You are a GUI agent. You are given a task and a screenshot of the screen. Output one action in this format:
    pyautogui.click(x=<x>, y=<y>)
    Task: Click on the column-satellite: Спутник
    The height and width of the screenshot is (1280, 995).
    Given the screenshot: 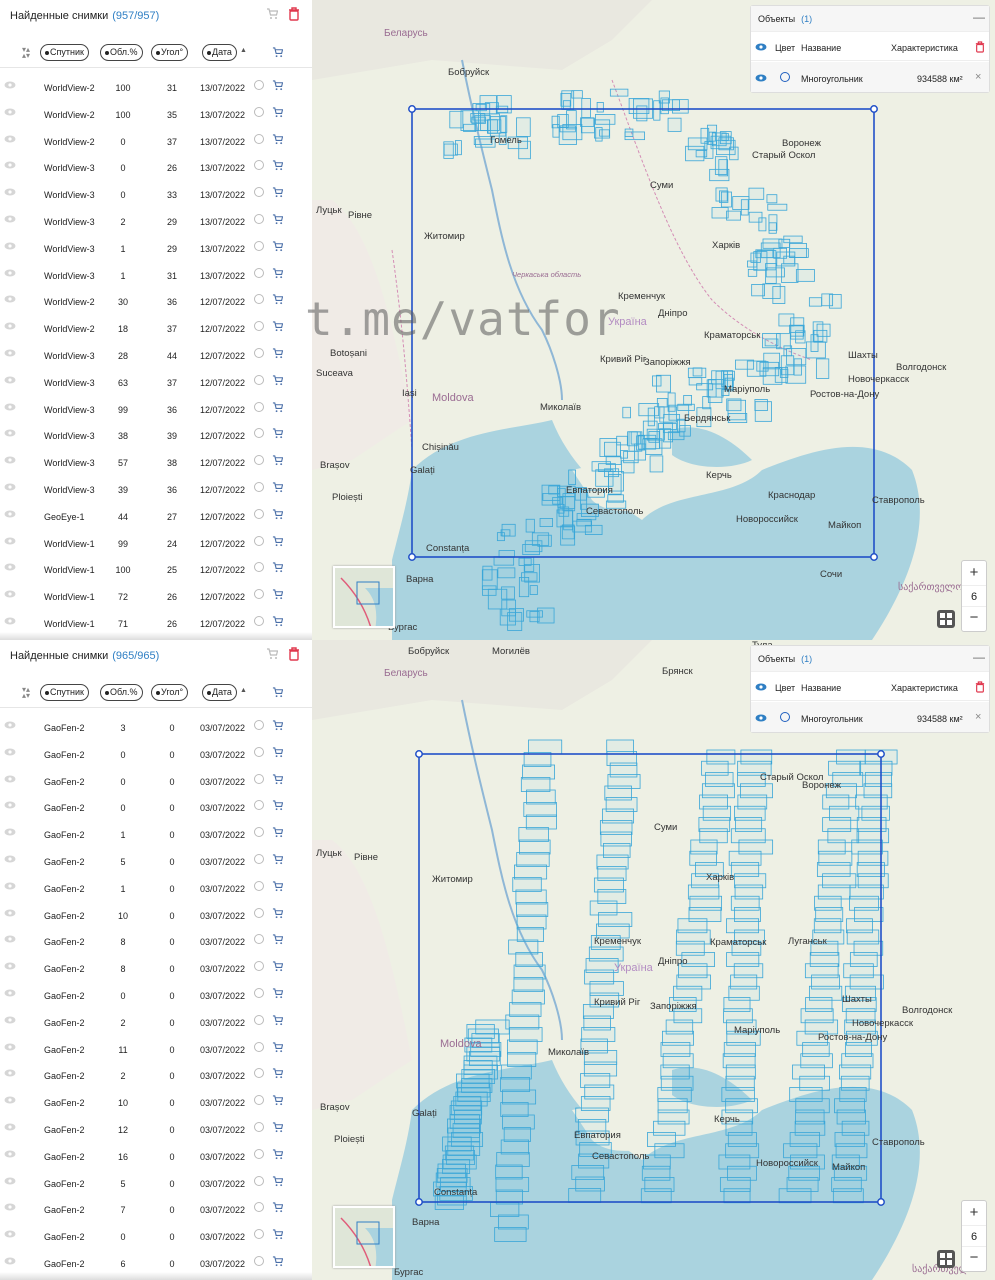 What is the action you would take?
    pyautogui.click(x=64, y=52)
    